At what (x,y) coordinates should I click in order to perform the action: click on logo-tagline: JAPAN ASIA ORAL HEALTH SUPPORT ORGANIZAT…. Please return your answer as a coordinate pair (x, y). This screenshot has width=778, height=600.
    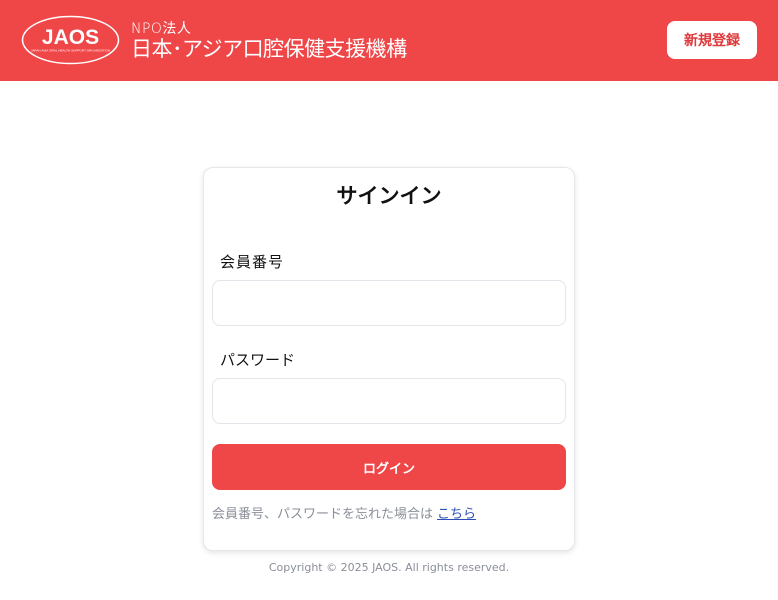
    Looking at the image, I should click on (70, 51).